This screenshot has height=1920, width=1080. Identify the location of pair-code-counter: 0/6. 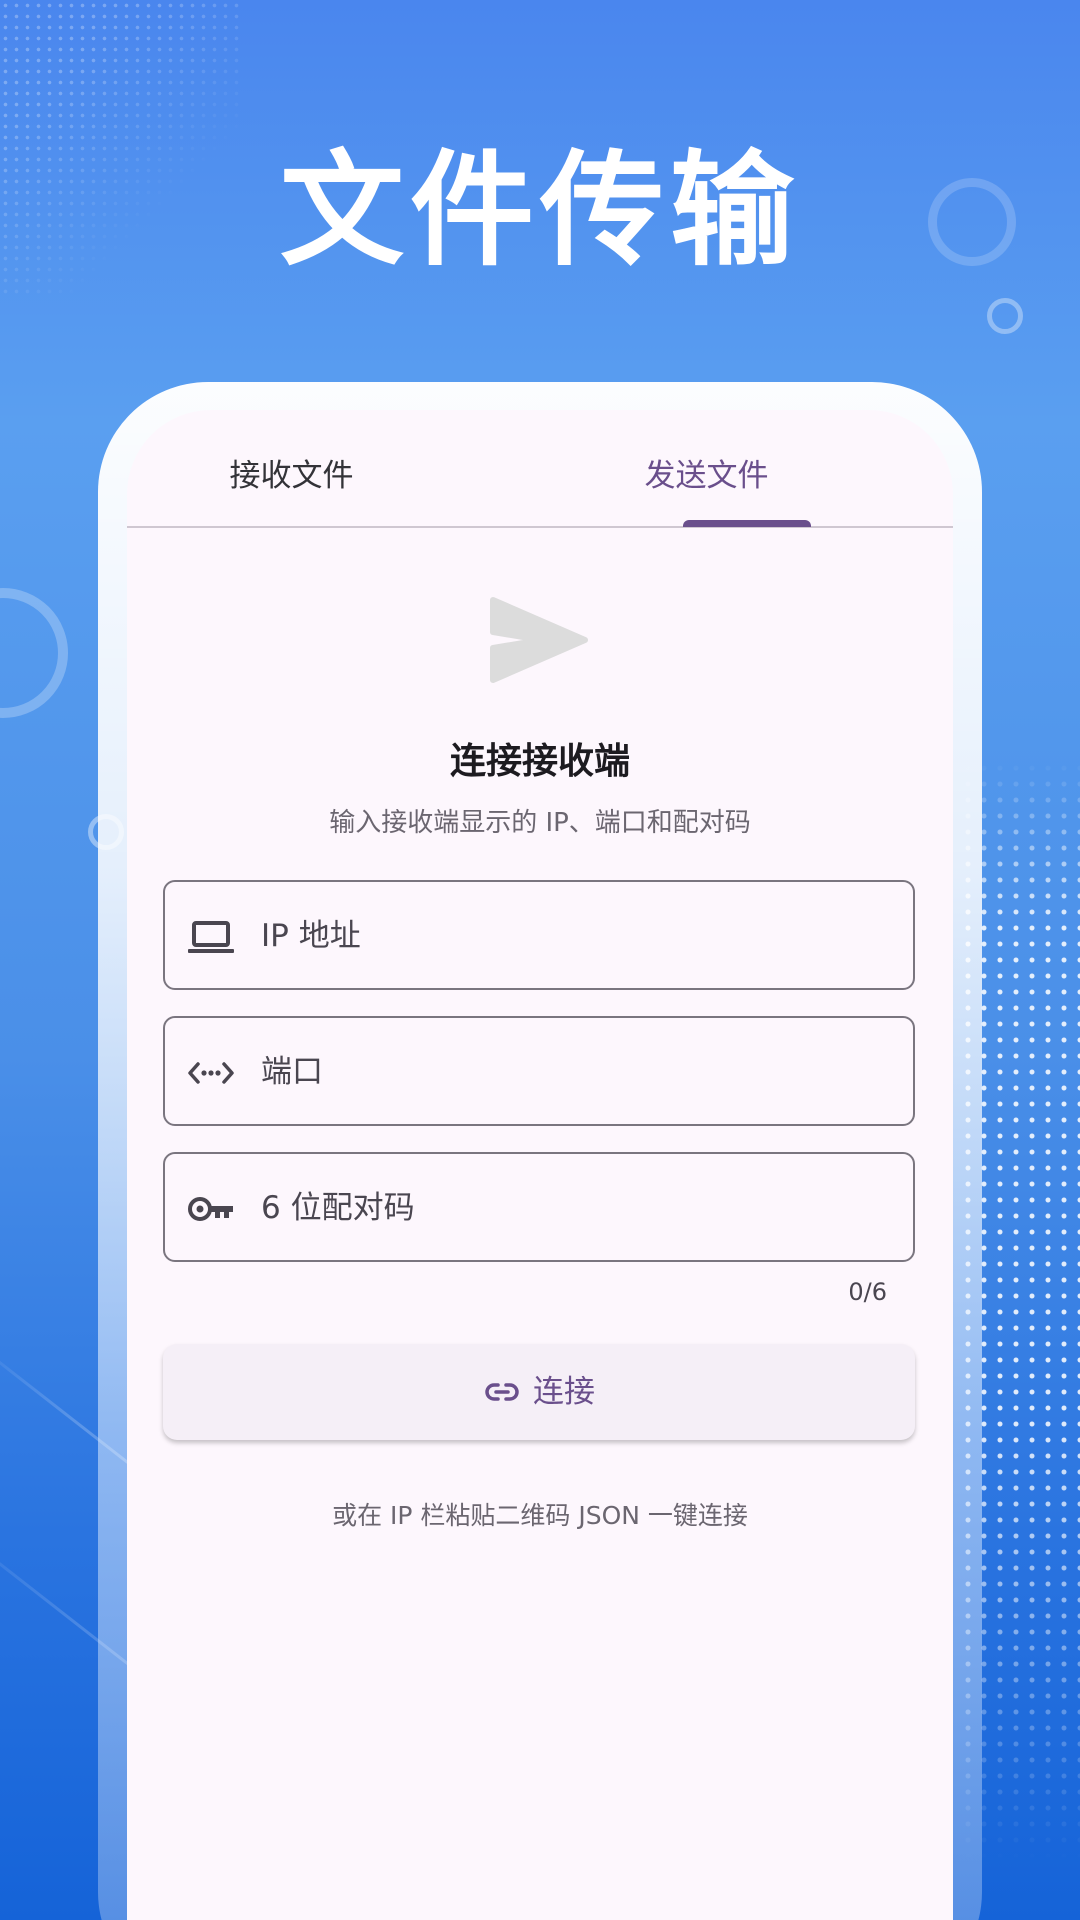
(867, 1292).